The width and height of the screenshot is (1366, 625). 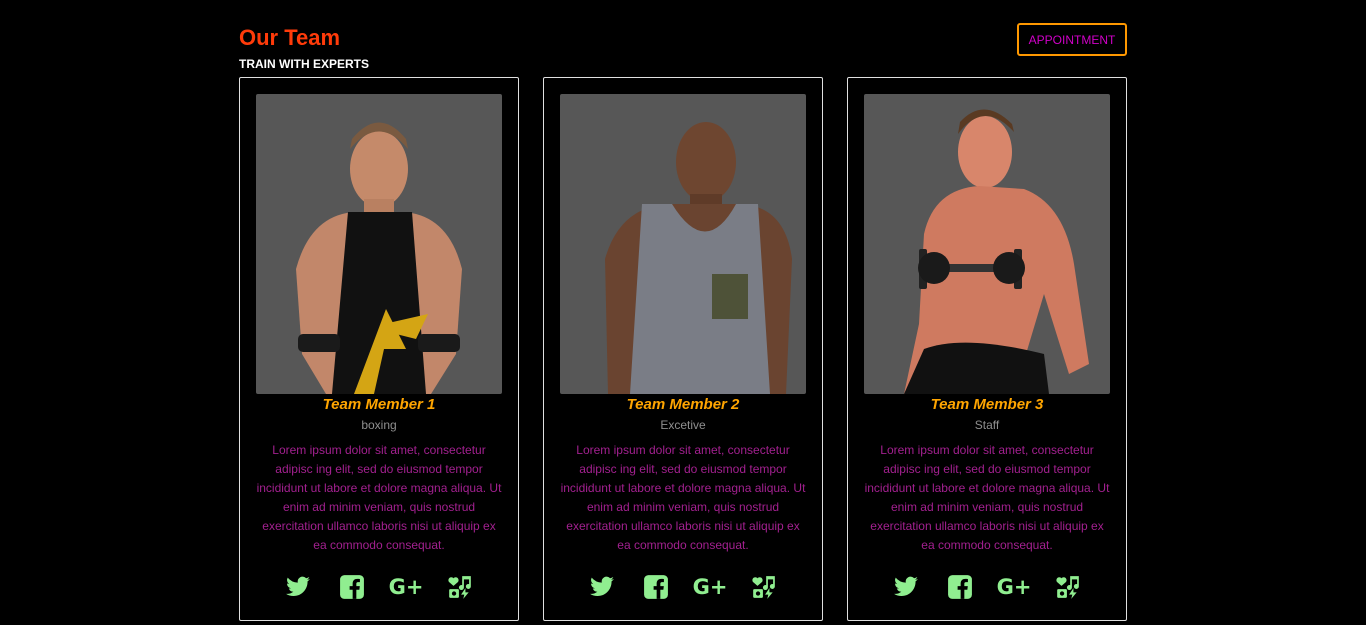 I want to click on page-title: Our Team, so click(x=290, y=37).